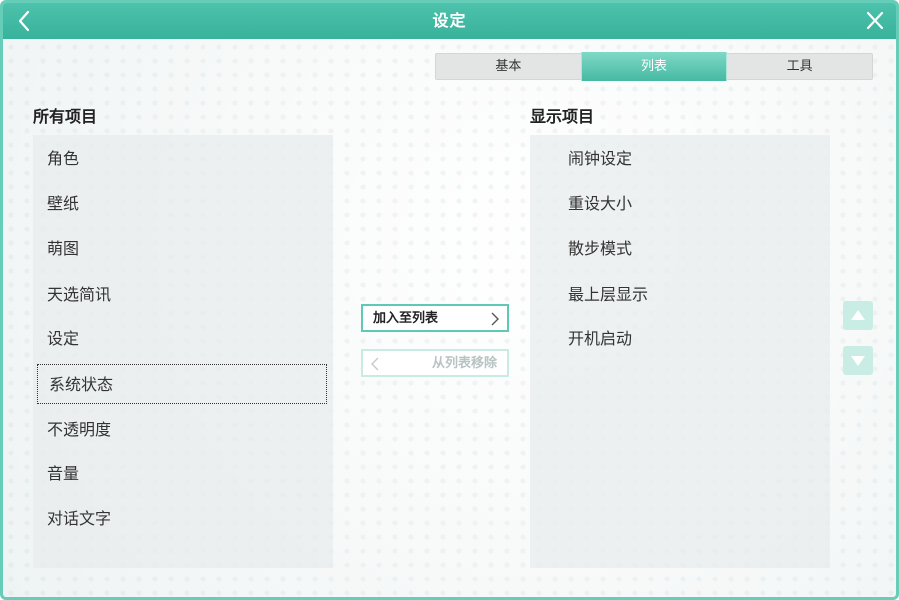 This screenshot has height=600, width=899. I want to click on close-icon, so click(875, 20).